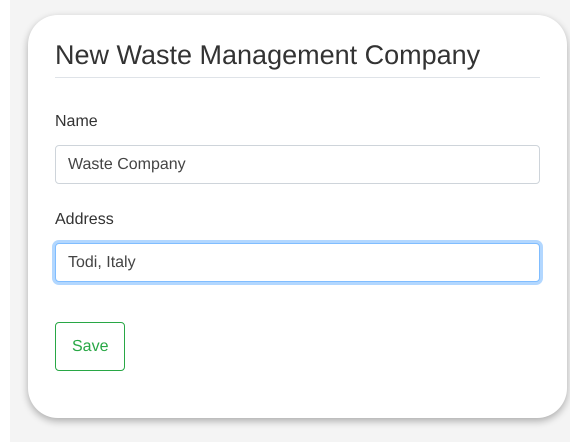 This screenshot has height=442, width=570. What do you see at coordinates (297, 164) in the screenshot?
I see `input-field: Waste Company` at bounding box center [297, 164].